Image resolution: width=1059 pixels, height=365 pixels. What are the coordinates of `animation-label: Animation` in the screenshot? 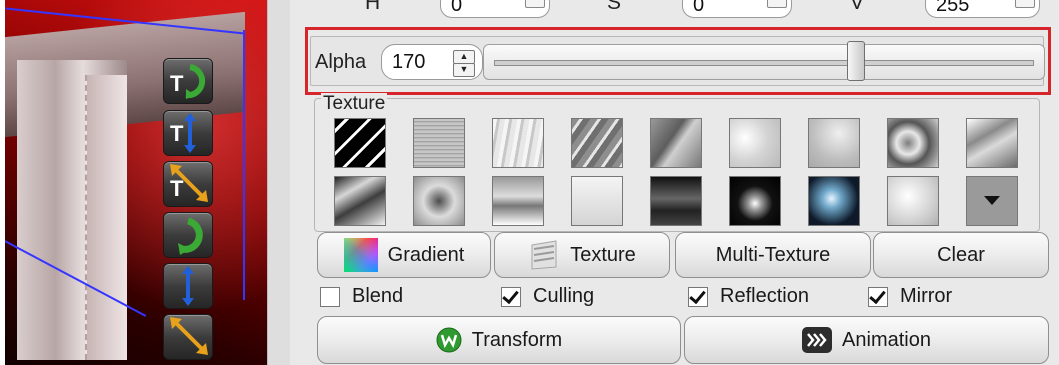 It's located at (886, 339).